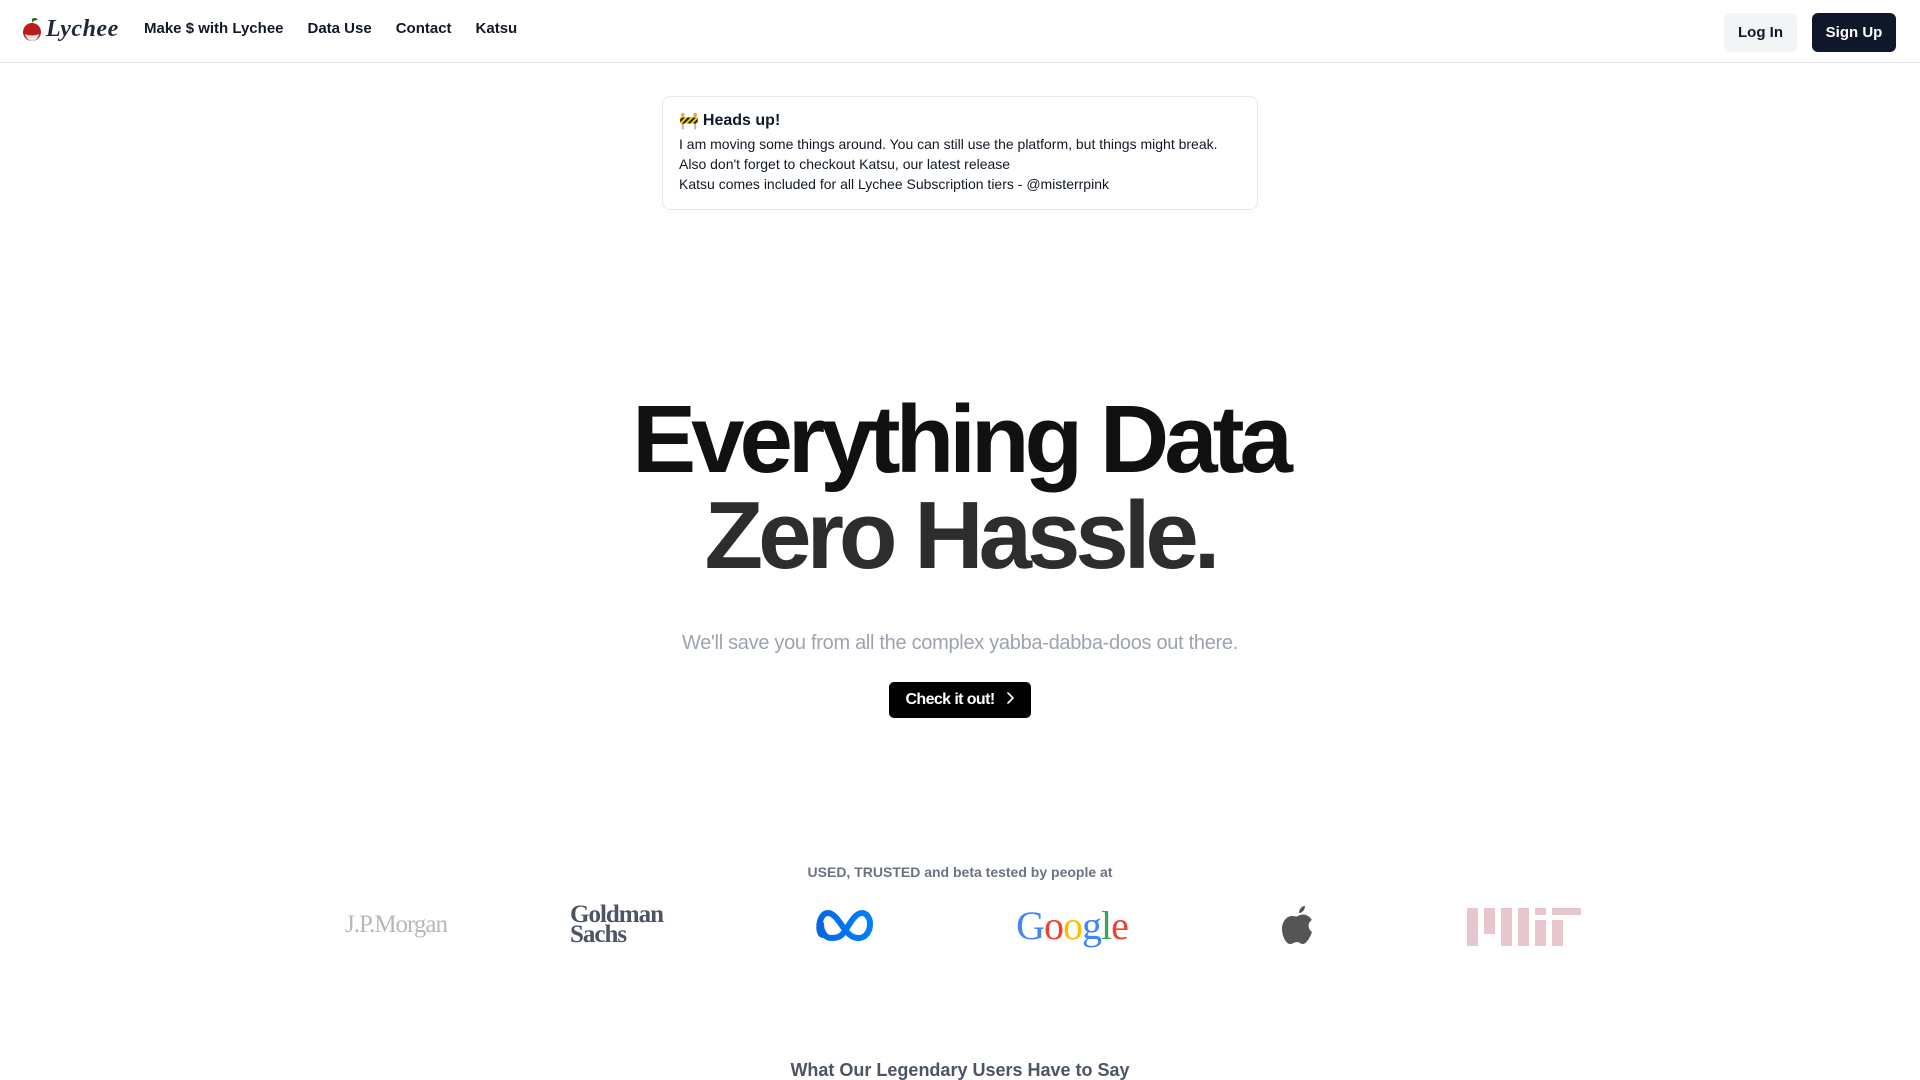 The image size is (1920, 1080). Describe the element at coordinates (950, 699) in the screenshot. I see `cta-label: Check it out!` at that location.